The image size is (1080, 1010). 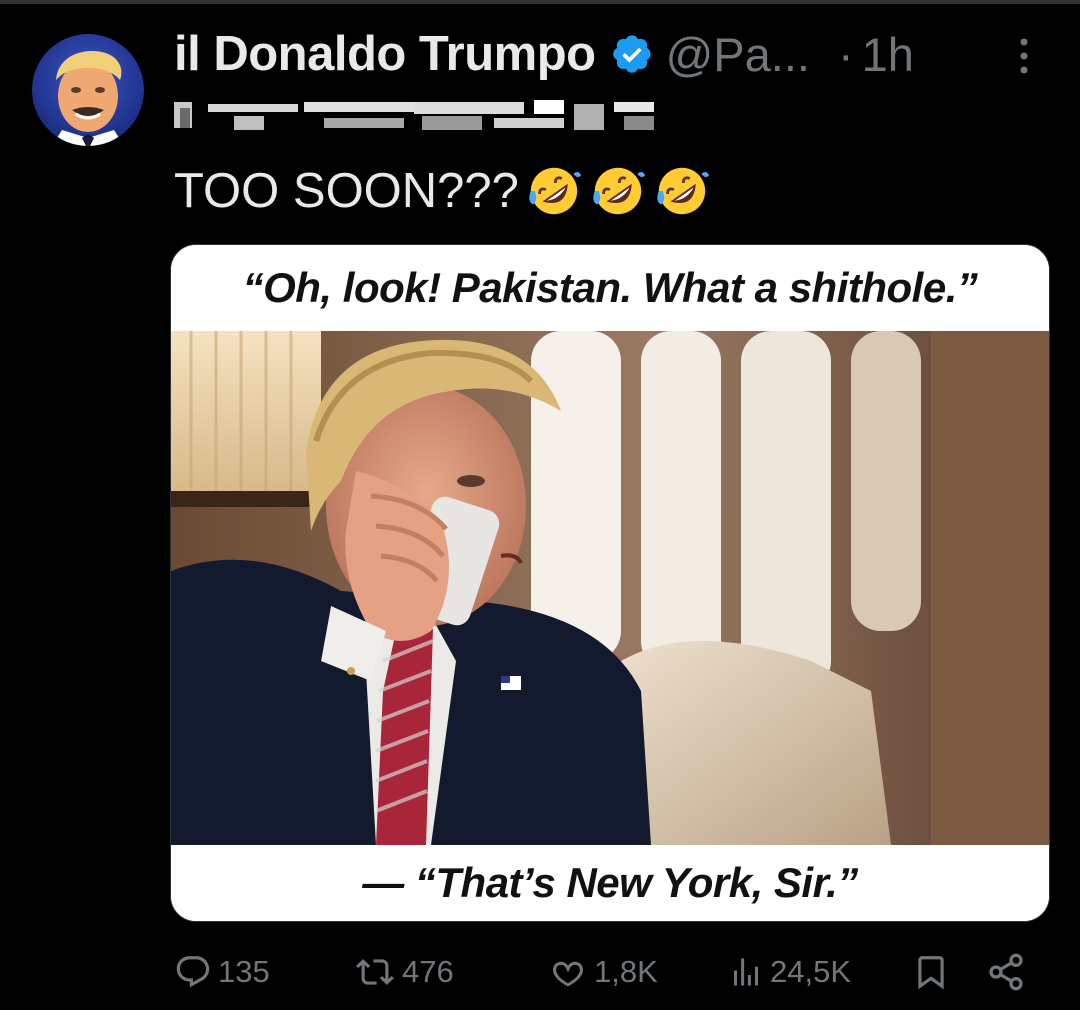 What do you see at coordinates (414, 115) in the screenshot?
I see `redacted-text-block` at bounding box center [414, 115].